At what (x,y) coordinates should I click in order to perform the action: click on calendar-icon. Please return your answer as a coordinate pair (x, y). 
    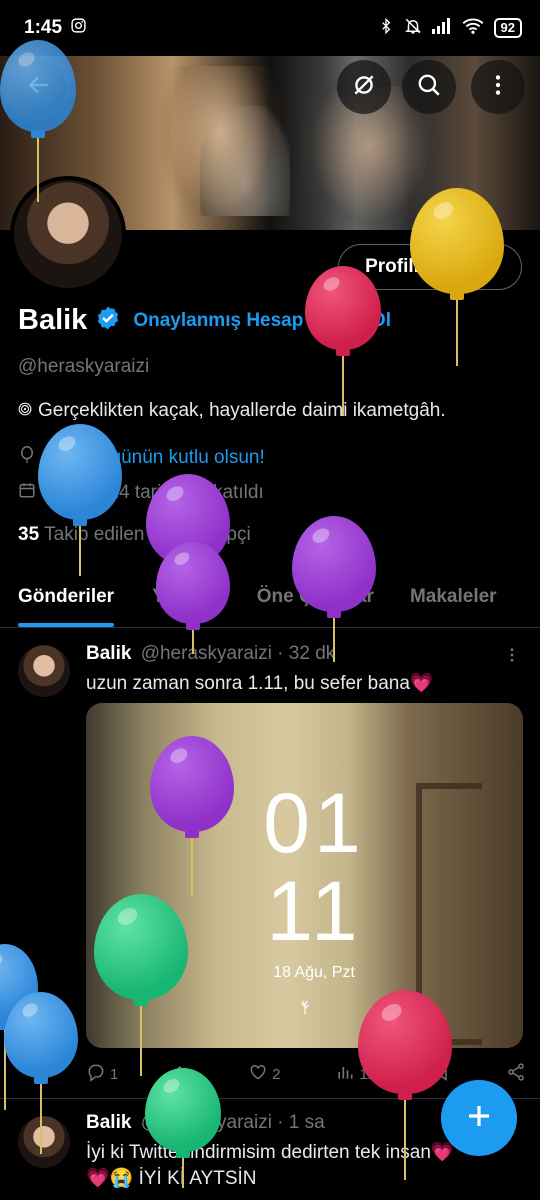
    Looking at the image, I should click on (27, 493).